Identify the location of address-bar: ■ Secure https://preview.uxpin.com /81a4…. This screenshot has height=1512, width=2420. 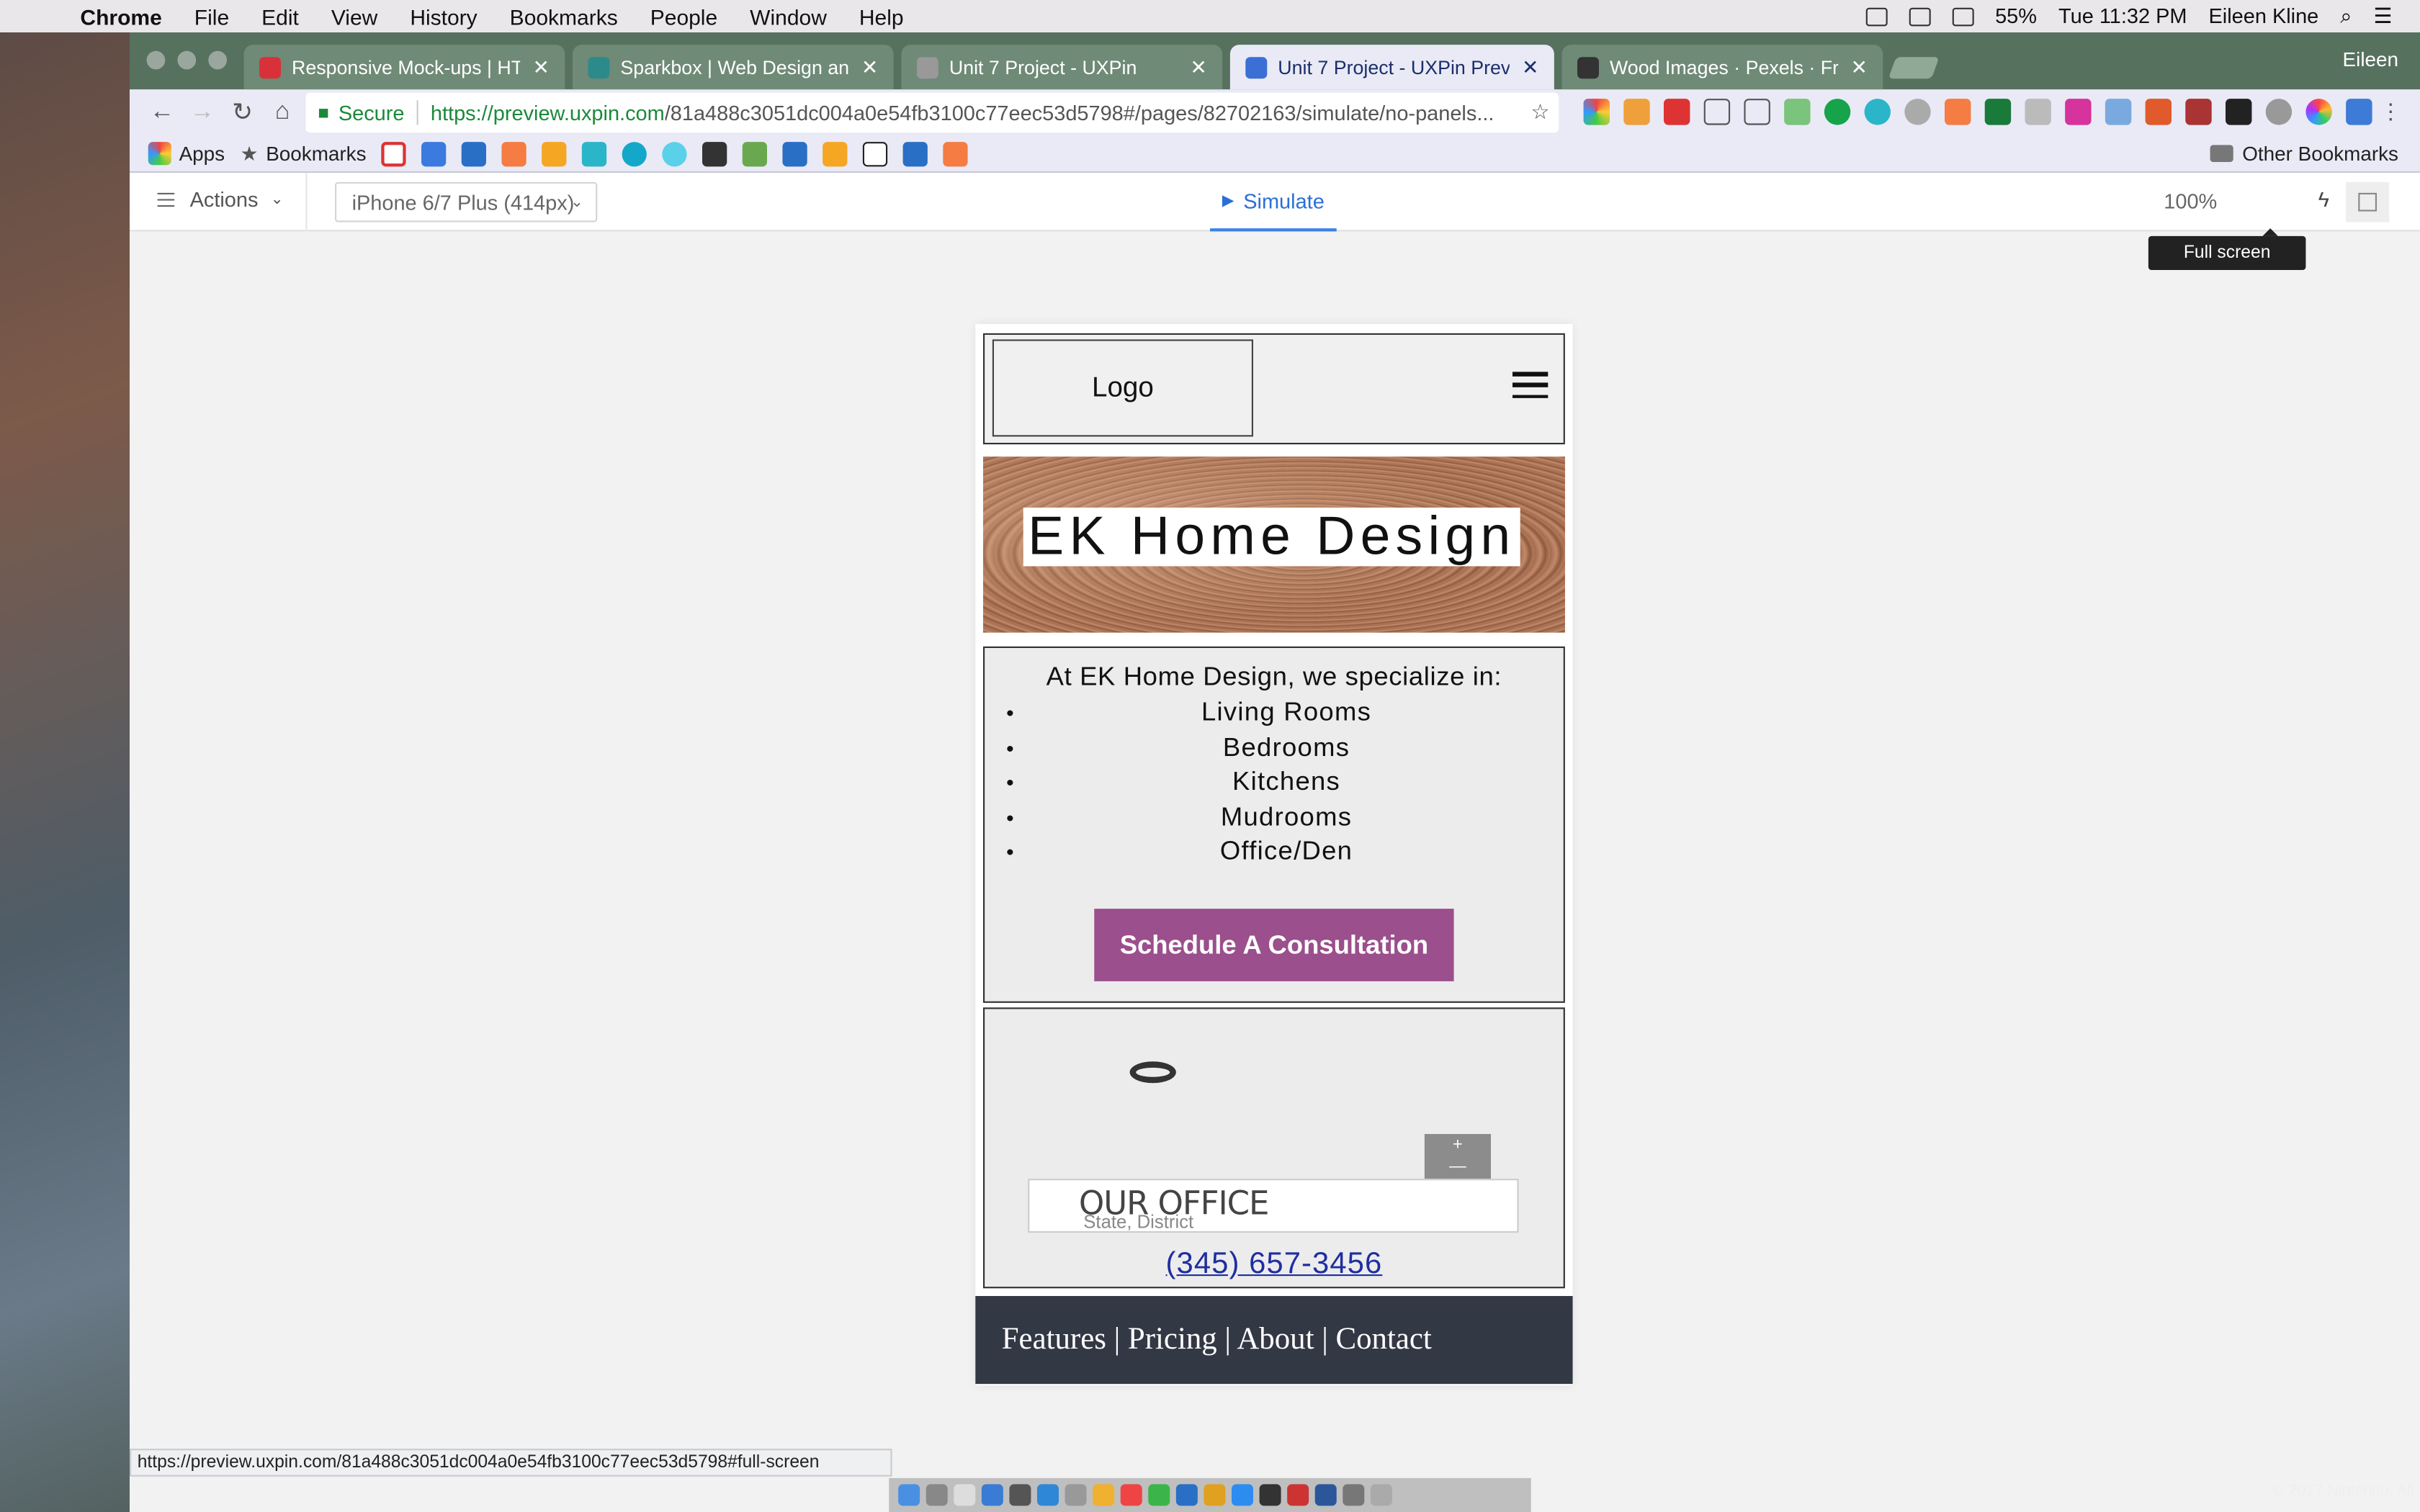
(932, 112).